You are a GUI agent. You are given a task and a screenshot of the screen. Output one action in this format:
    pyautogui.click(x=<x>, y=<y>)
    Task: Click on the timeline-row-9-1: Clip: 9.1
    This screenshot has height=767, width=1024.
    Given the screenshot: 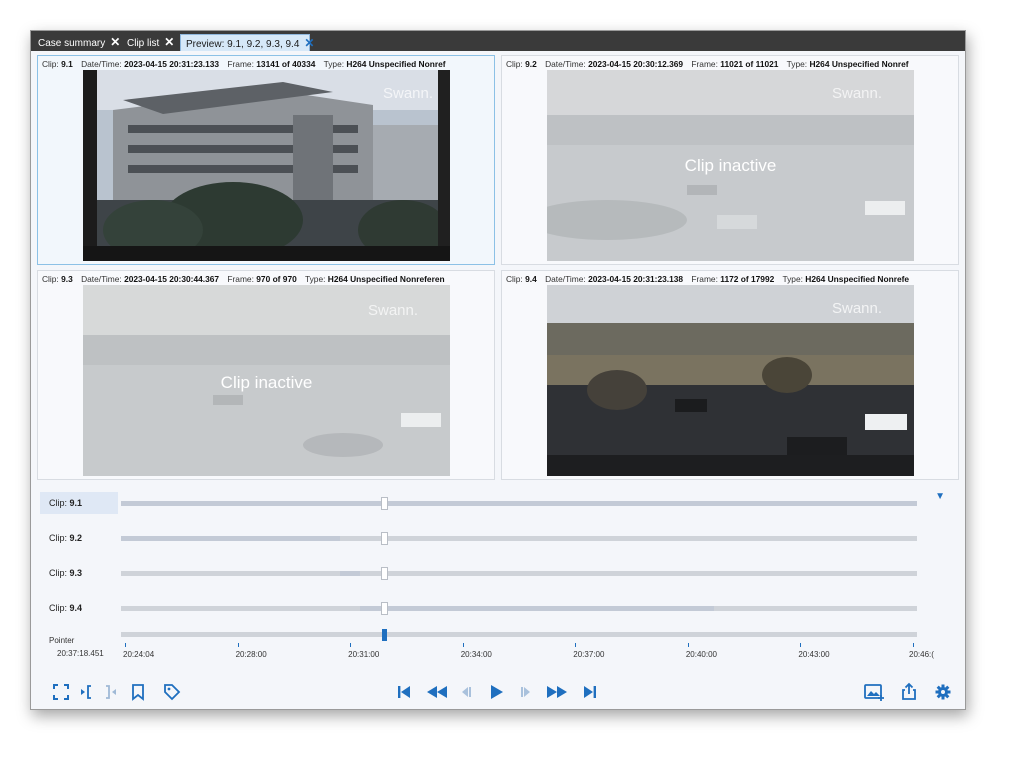 What is the action you would take?
    pyautogui.click(x=496, y=503)
    